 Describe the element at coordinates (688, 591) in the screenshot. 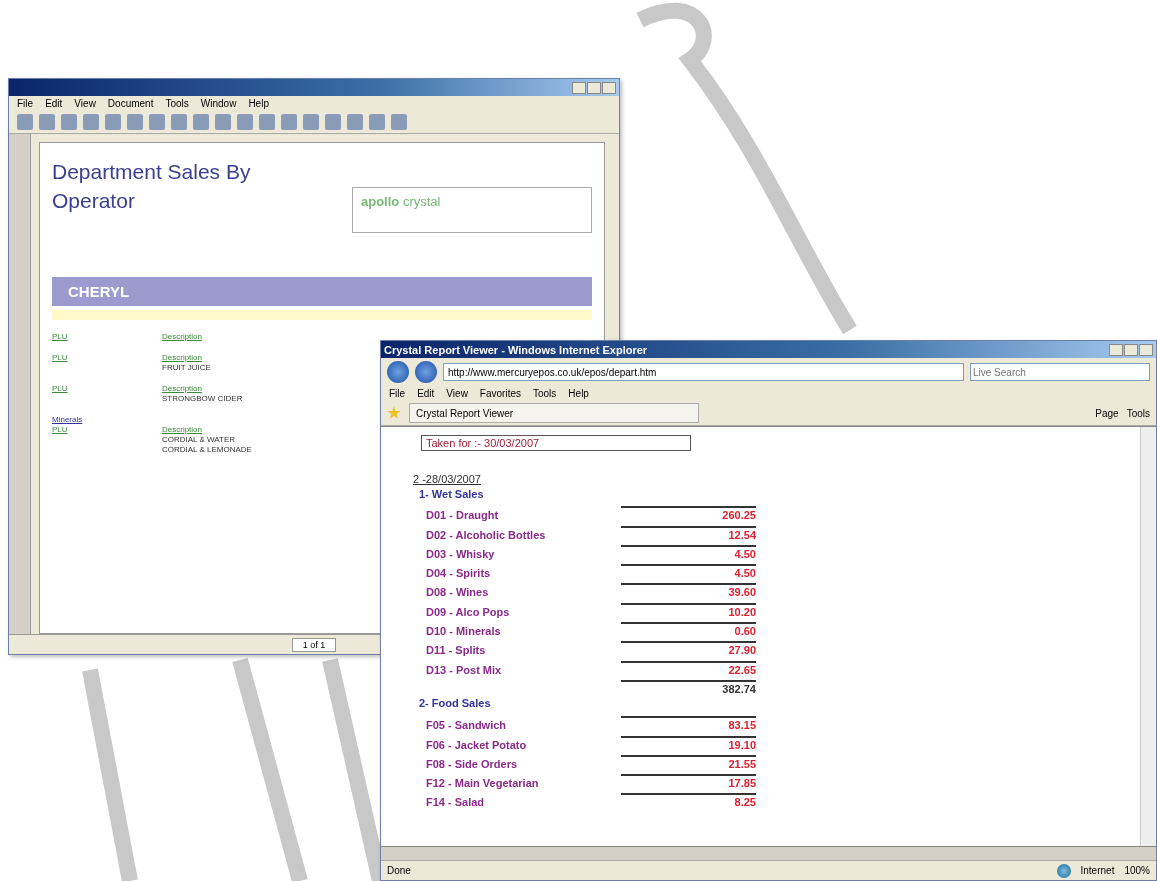

I see `item-value: 39.60` at that location.